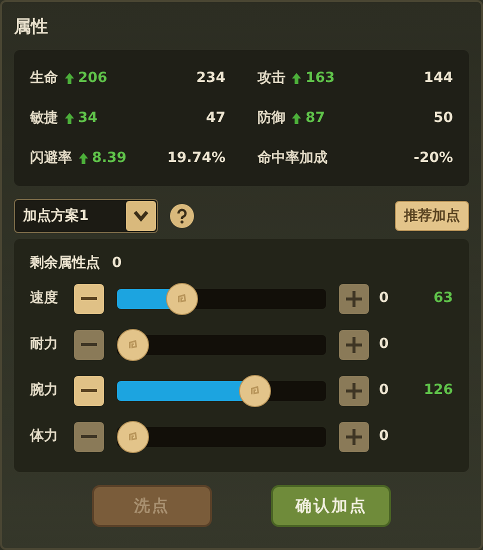 This screenshot has height=550, width=483. Describe the element at coordinates (272, 78) in the screenshot. I see `stat-label: 攻击` at that location.